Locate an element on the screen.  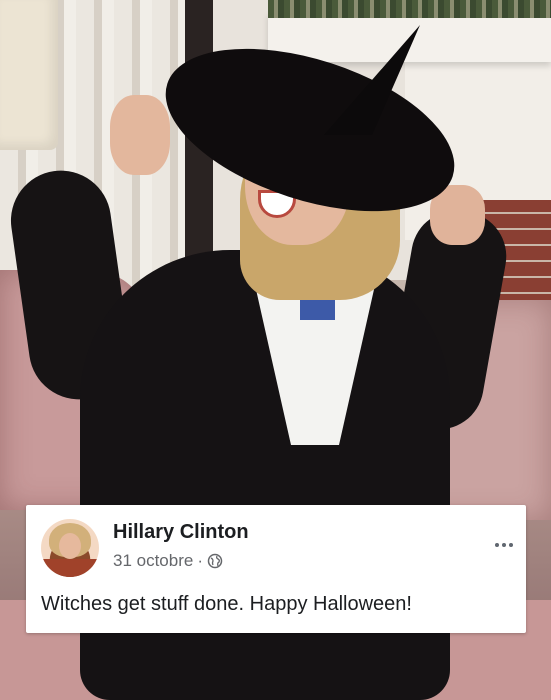
left-hand is located at coordinates (140, 135).